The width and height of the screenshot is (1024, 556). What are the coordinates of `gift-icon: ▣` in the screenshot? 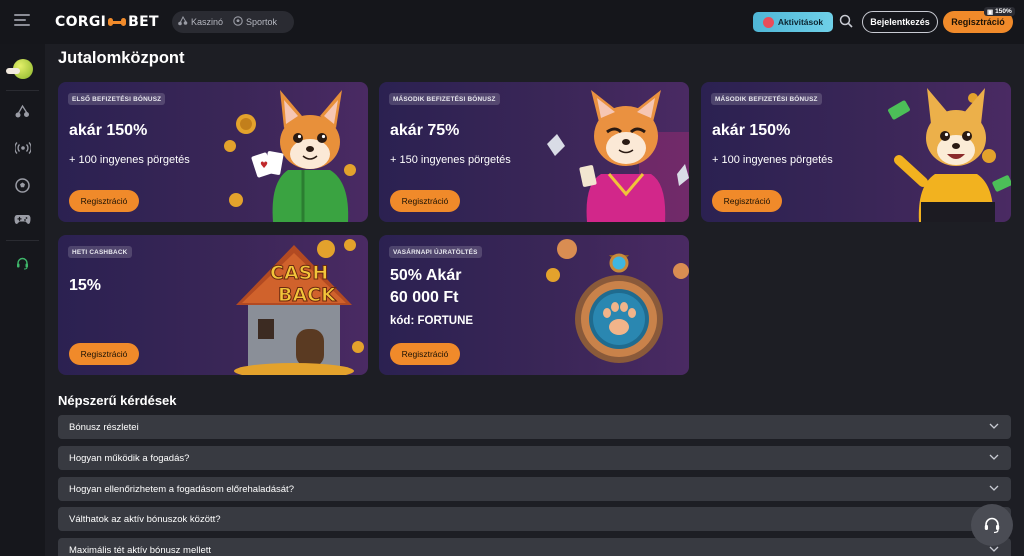 It's located at (990, 12).